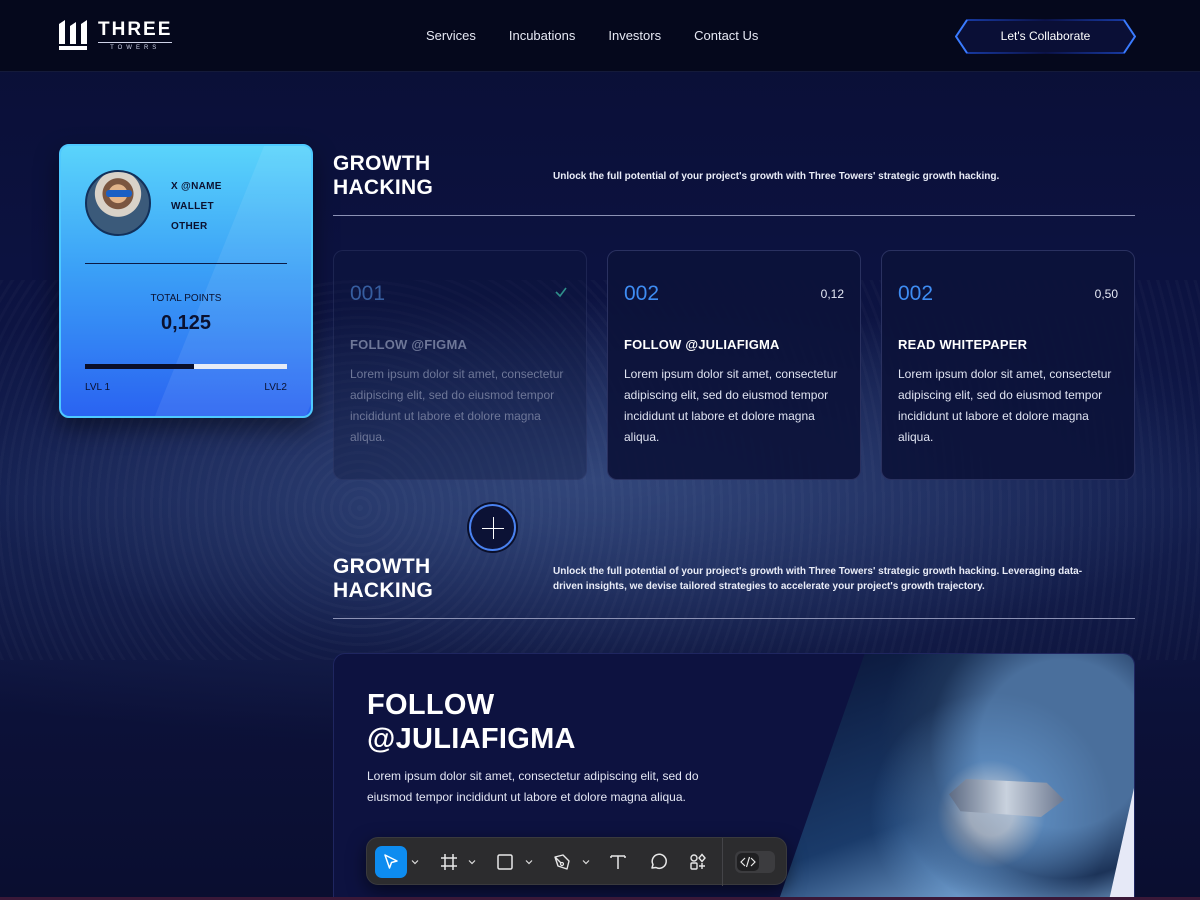 This screenshot has height=900, width=1200. I want to click on space-station-image, so click(954, 777).